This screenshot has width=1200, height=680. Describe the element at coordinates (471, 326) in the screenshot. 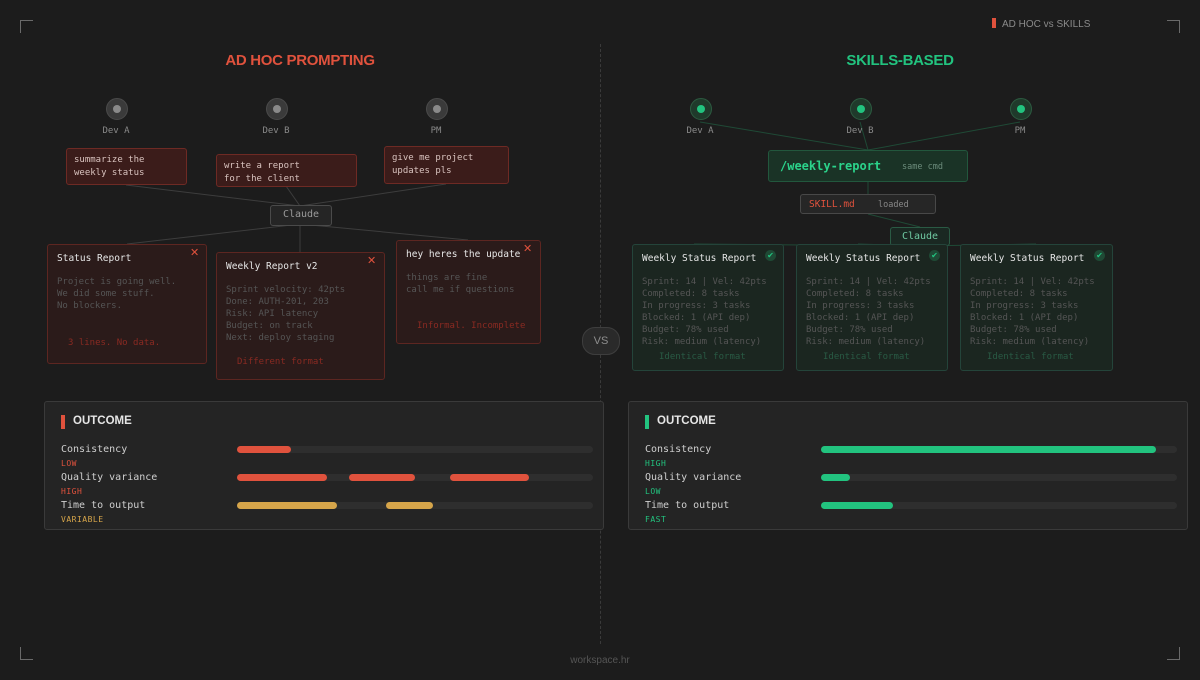

I see `card-footnote: Informal. Incomplete` at that location.